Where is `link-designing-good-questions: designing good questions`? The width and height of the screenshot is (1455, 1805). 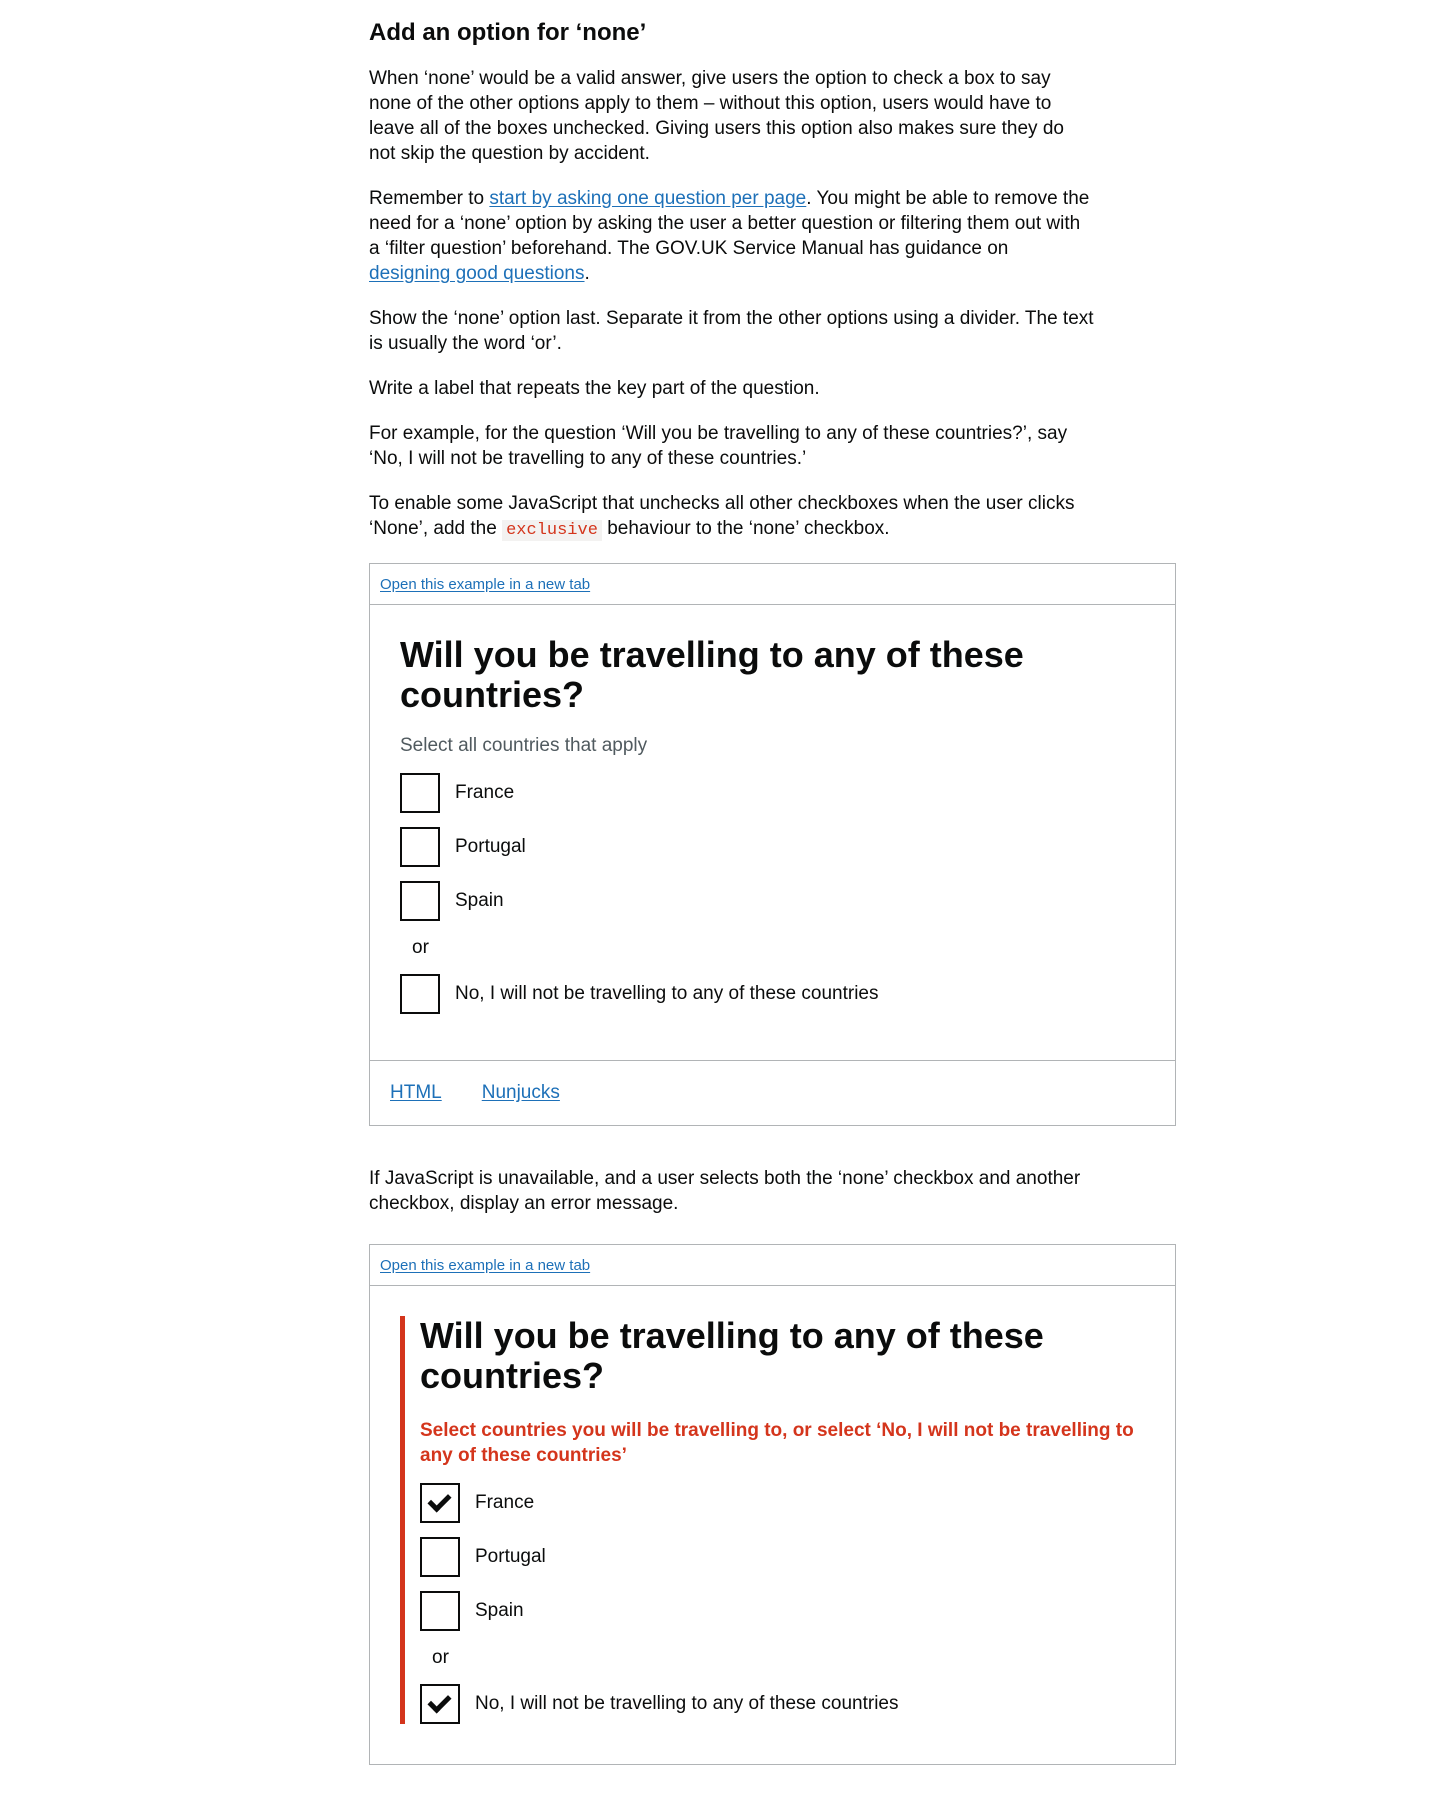
link-designing-good-questions: designing good questions is located at coordinates (477, 273).